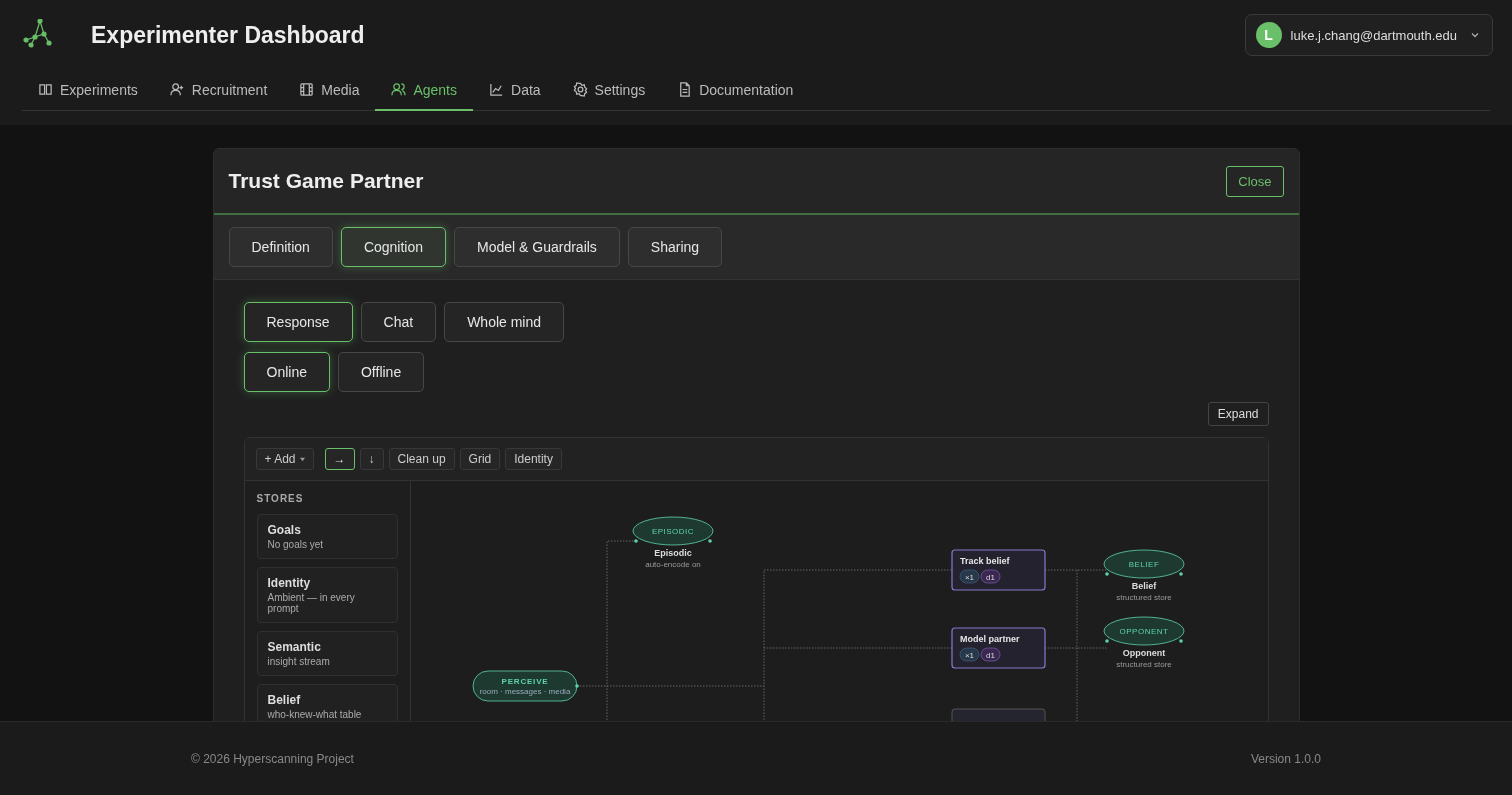  I want to click on mode-toggle: Online, so click(286, 372).